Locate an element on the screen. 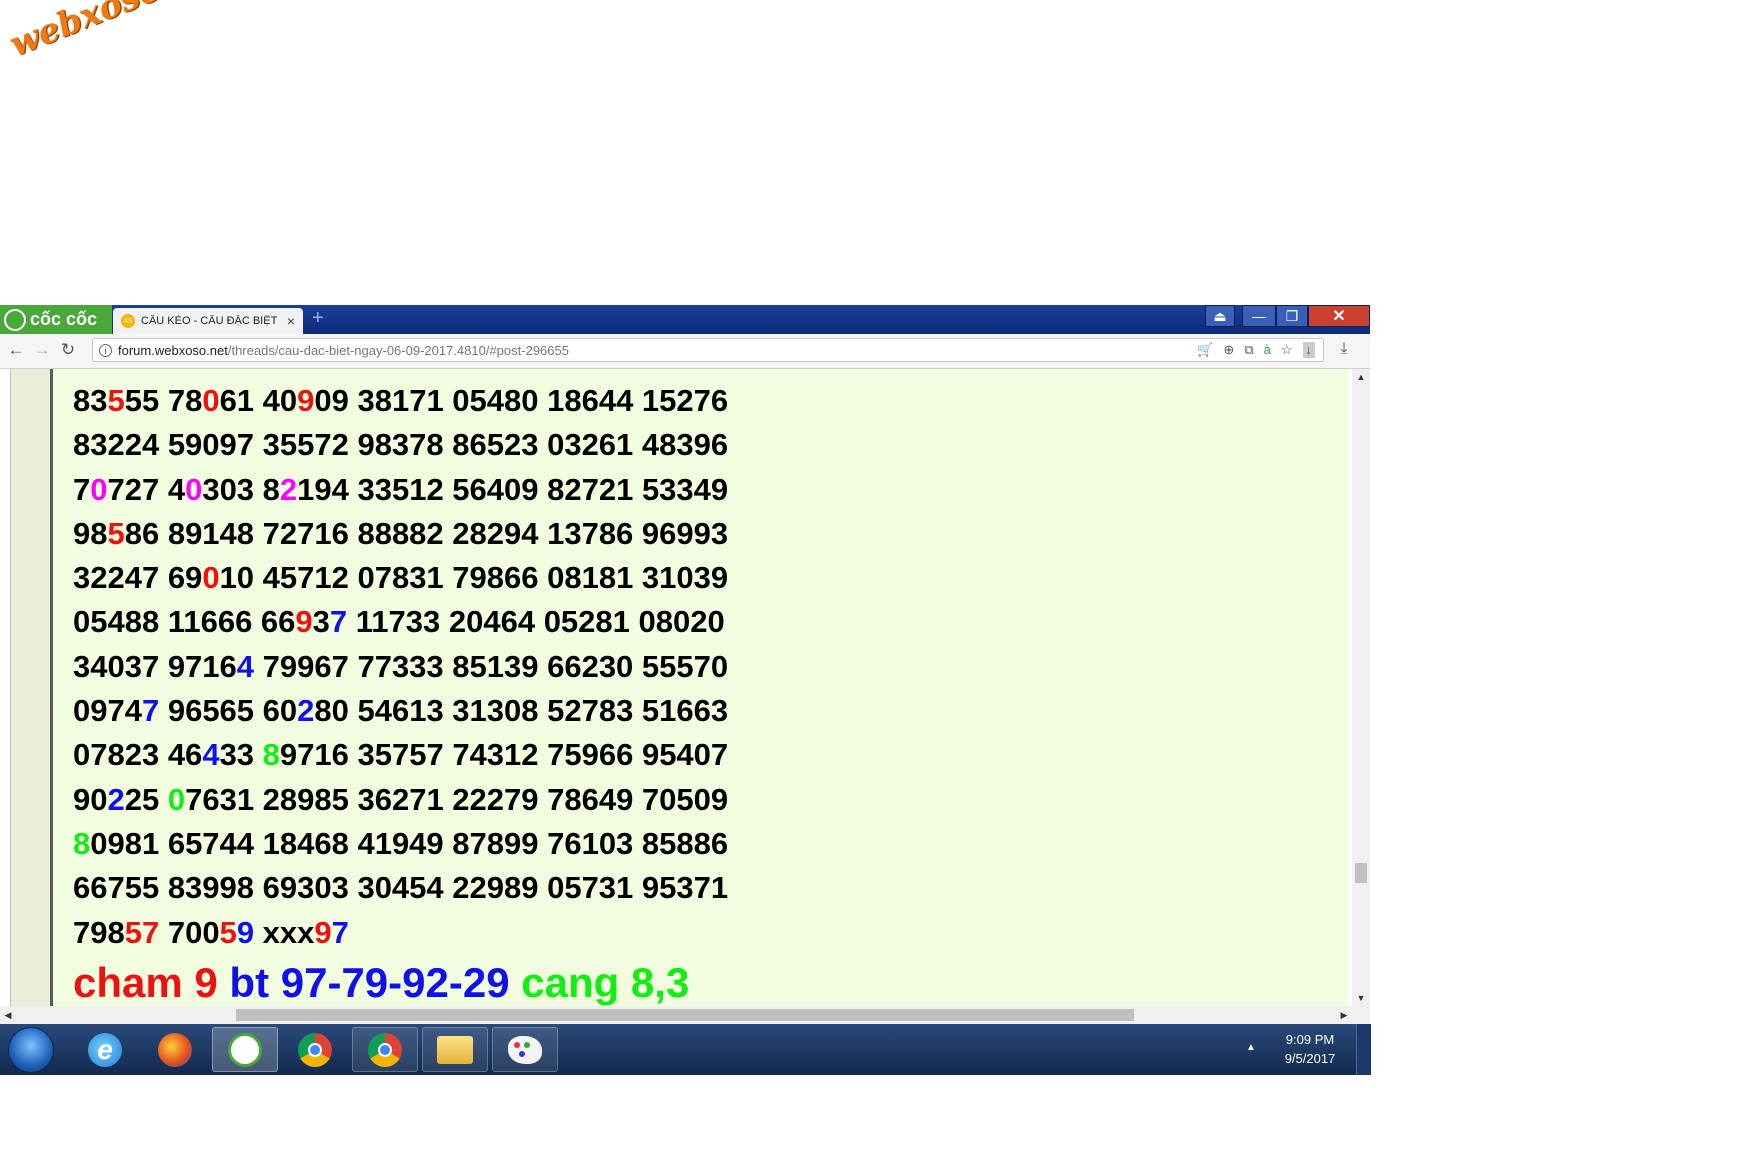 This screenshot has height=1156, width=1740. number-text: xxx is located at coordinates (284, 932).